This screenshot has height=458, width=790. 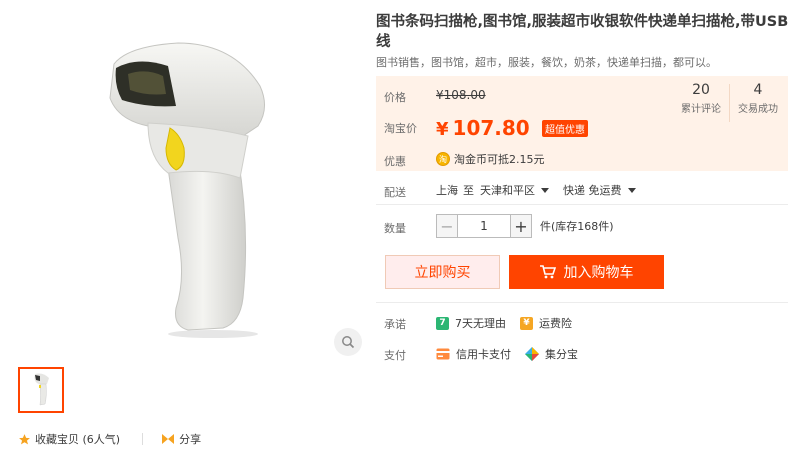 I want to click on share-icon, so click(x=168, y=439).